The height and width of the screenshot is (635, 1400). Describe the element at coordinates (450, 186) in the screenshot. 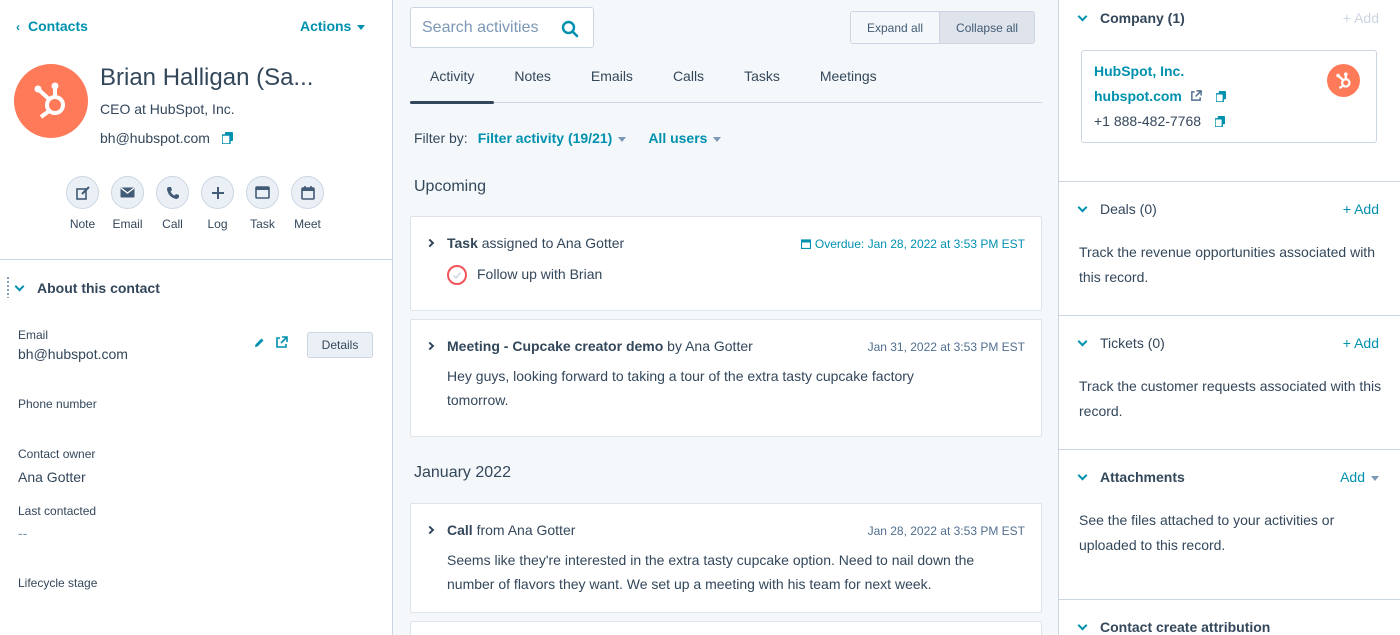

I see `upcoming-heading: Upcoming` at that location.